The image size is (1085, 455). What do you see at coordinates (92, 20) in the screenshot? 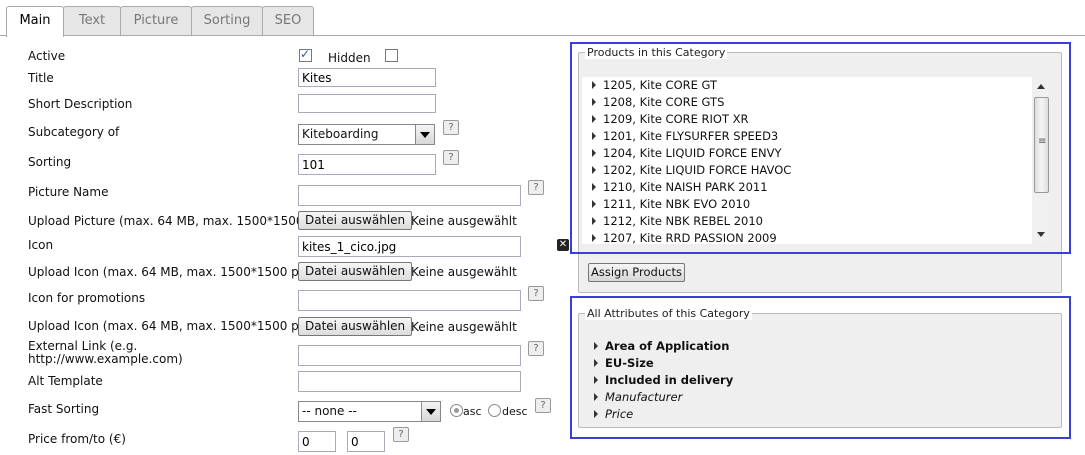
I see `tab-text: Text` at bounding box center [92, 20].